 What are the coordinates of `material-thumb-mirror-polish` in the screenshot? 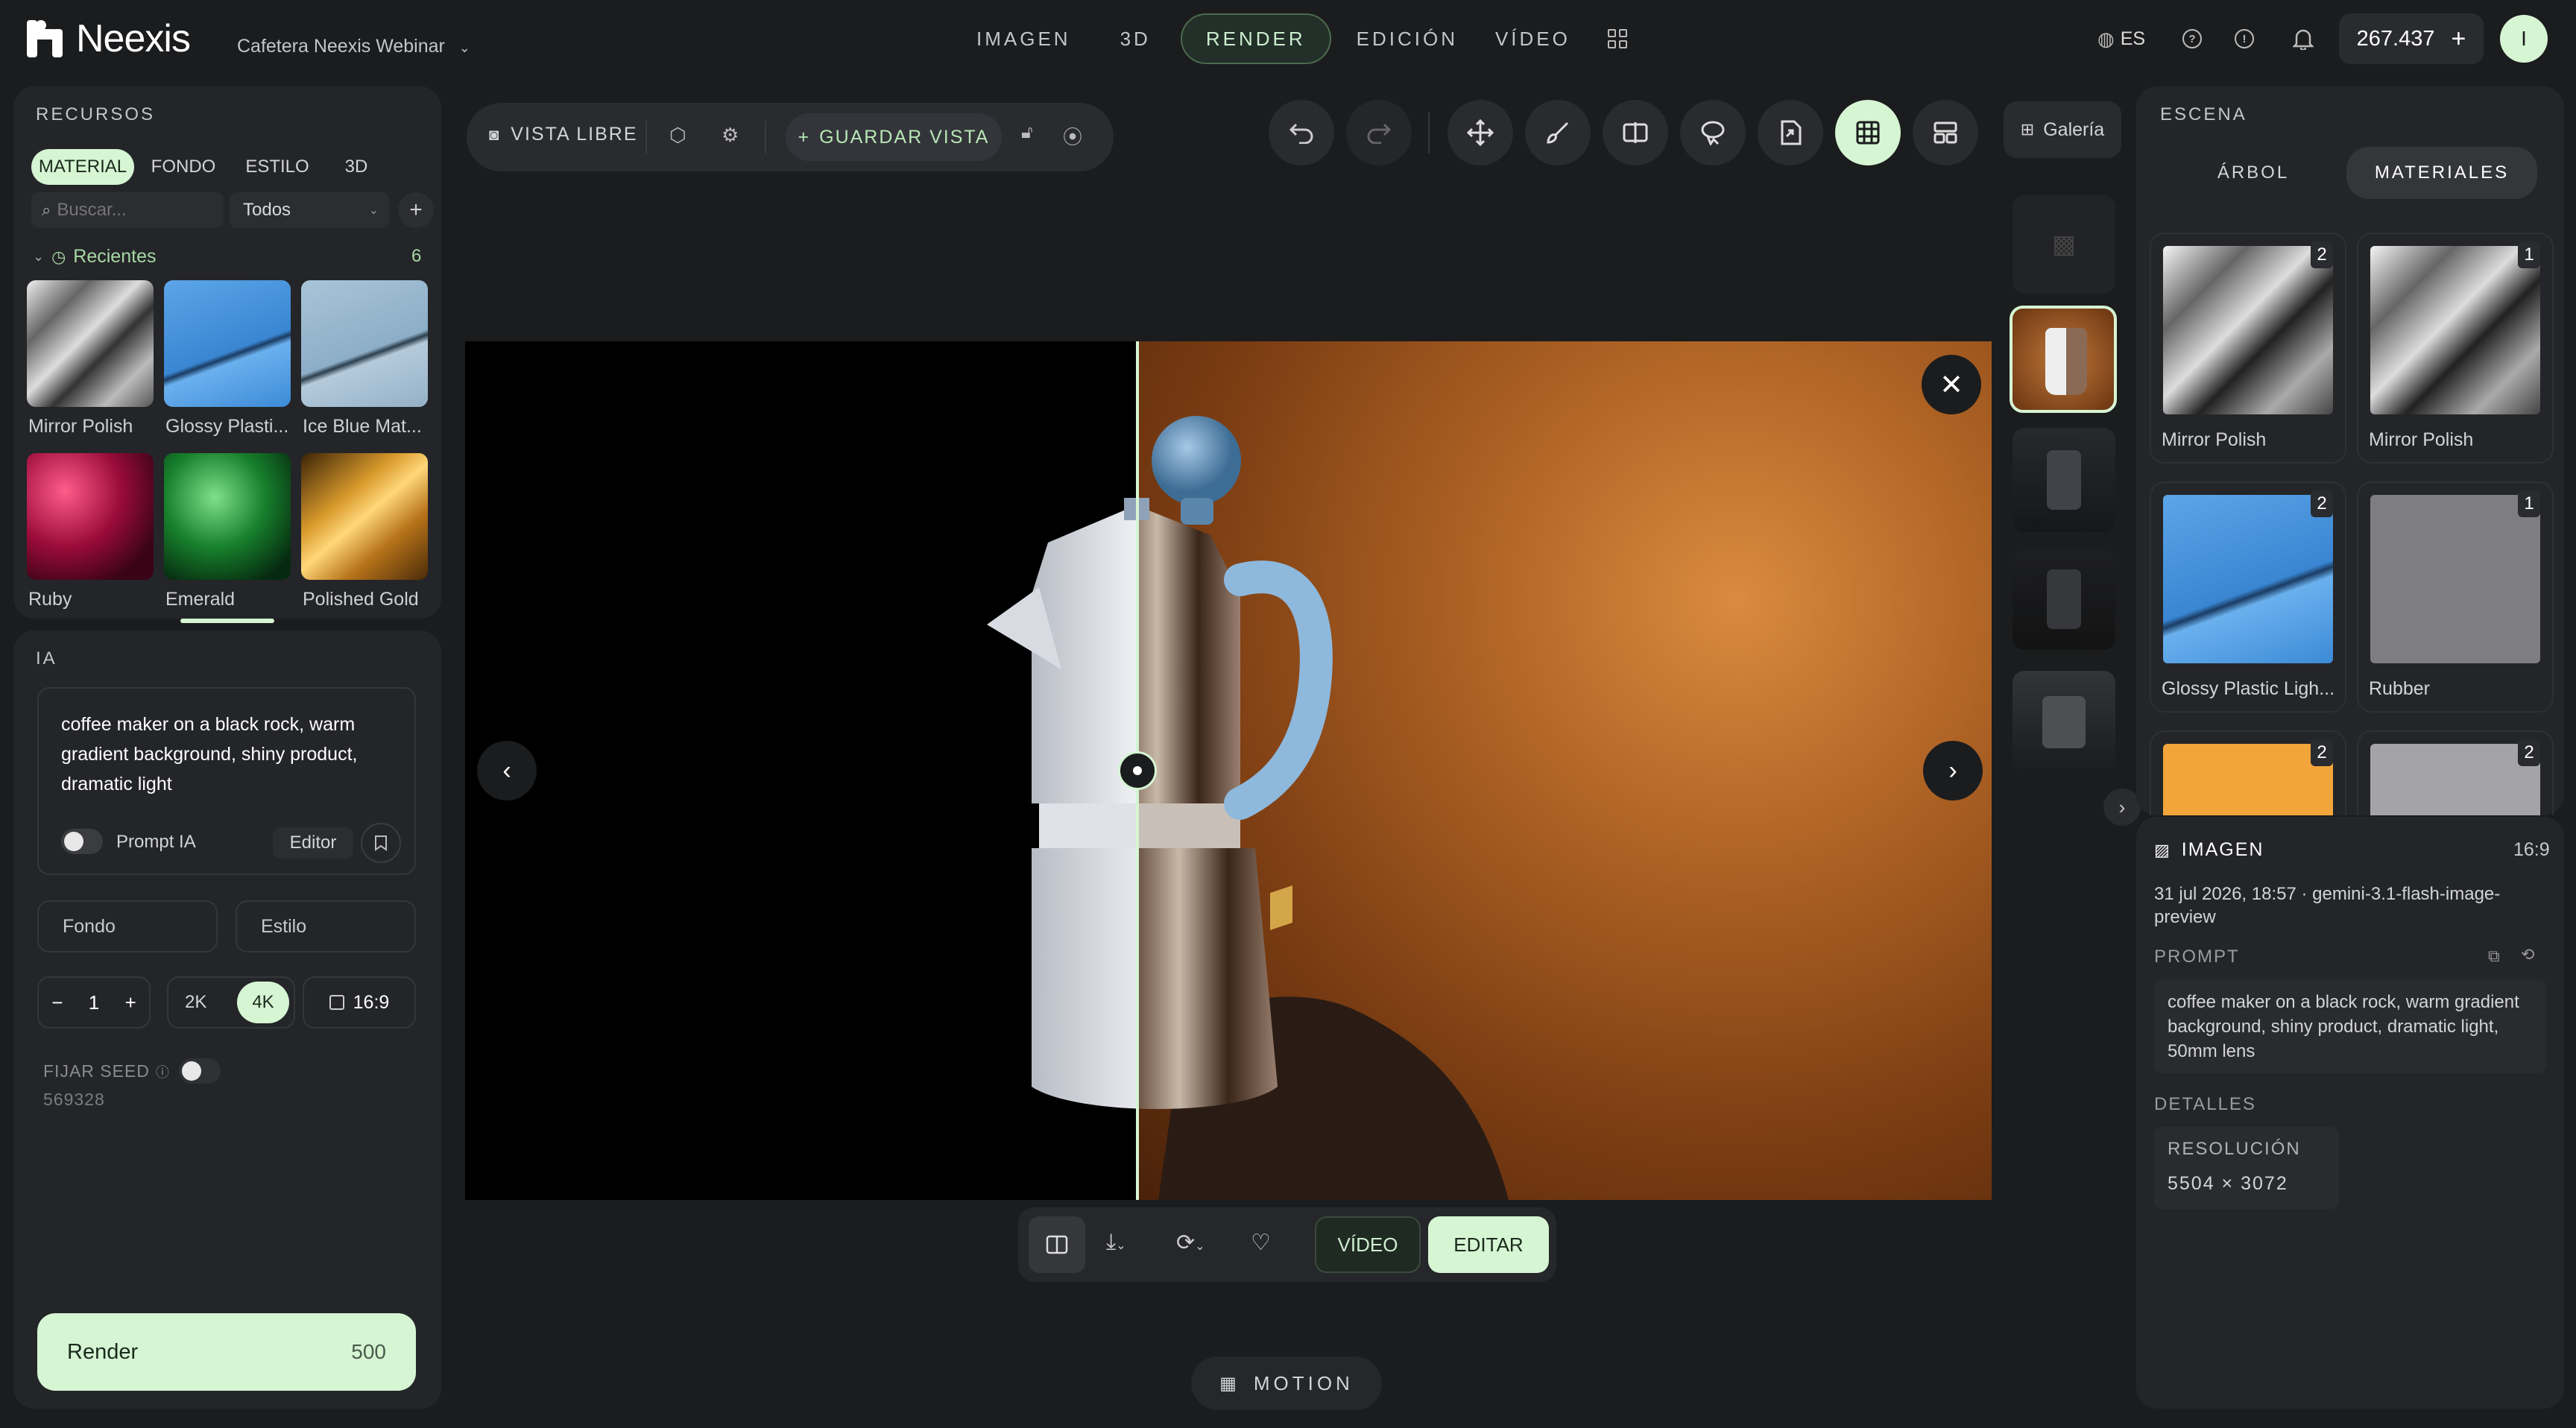 It's located at (91, 343).